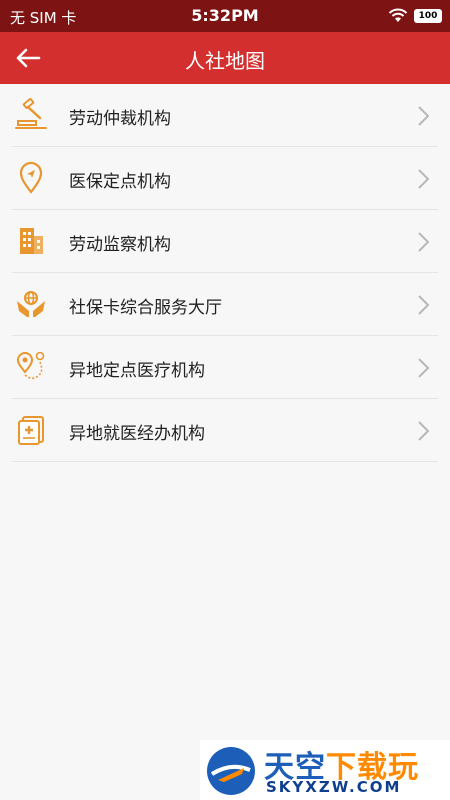 The image size is (450, 800). Describe the element at coordinates (31, 304) in the screenshot. I see `hands-globe-icon` at that location.